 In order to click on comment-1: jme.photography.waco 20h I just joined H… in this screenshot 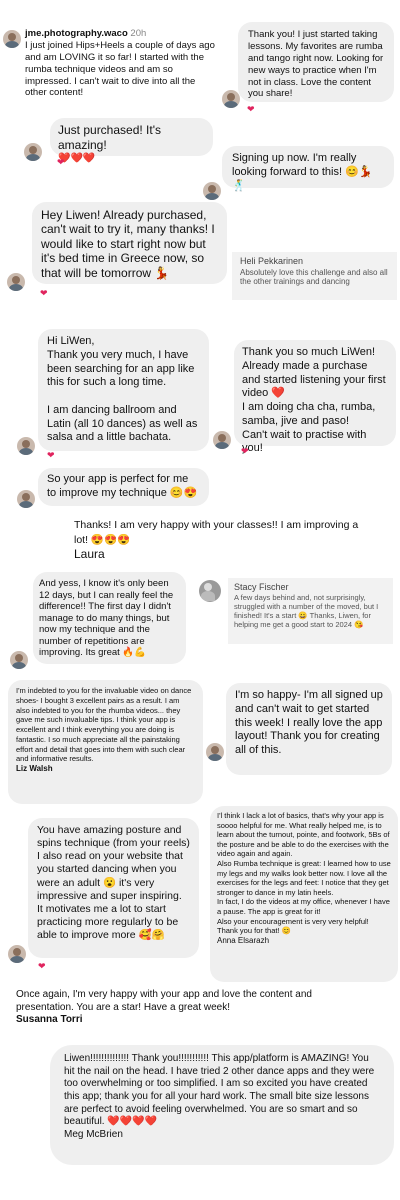, I will do `click(120, 63)`.